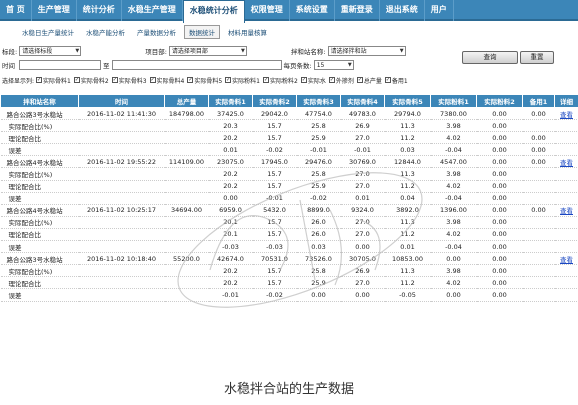  What do you see at coordinates (152, 10) in the screenshot?
I see `nav-tab-3: 水稳生产管理` at bounding box center [152, 10].